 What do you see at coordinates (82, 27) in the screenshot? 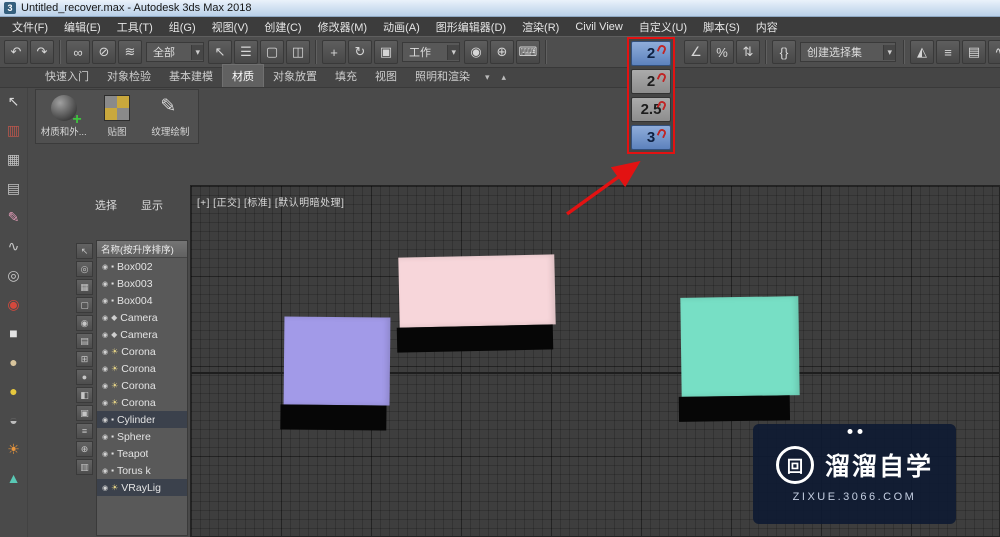
I see `menu-item-1: 编辑(E)` at bounding box center [82, 27].